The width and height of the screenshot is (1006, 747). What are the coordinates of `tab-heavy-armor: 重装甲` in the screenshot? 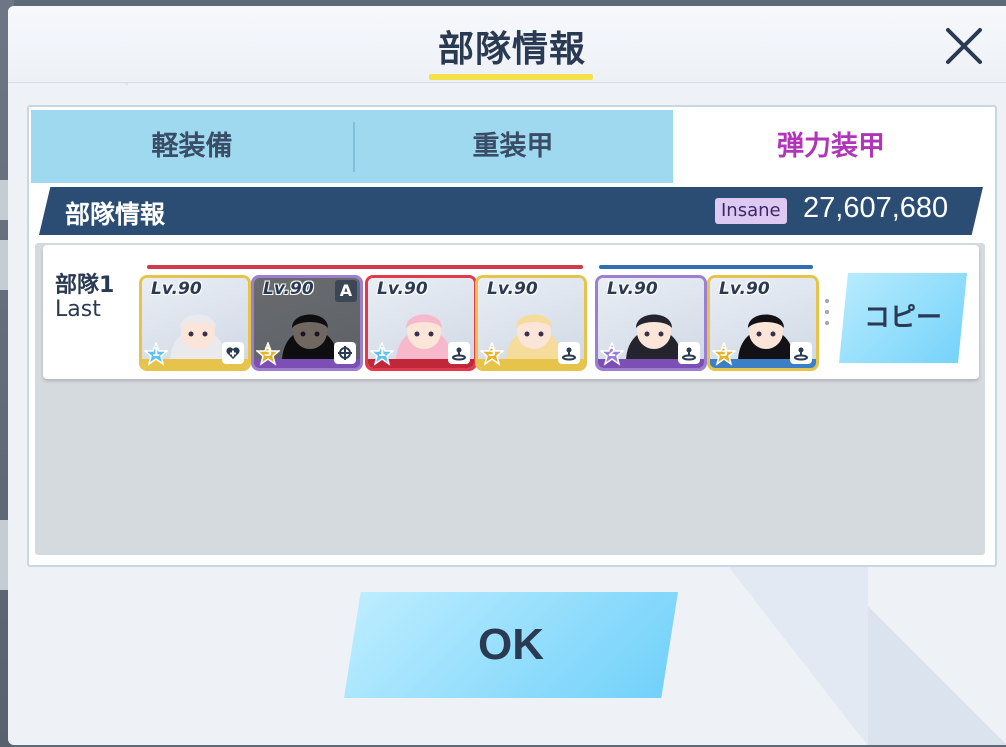 It's located at (513, 146).